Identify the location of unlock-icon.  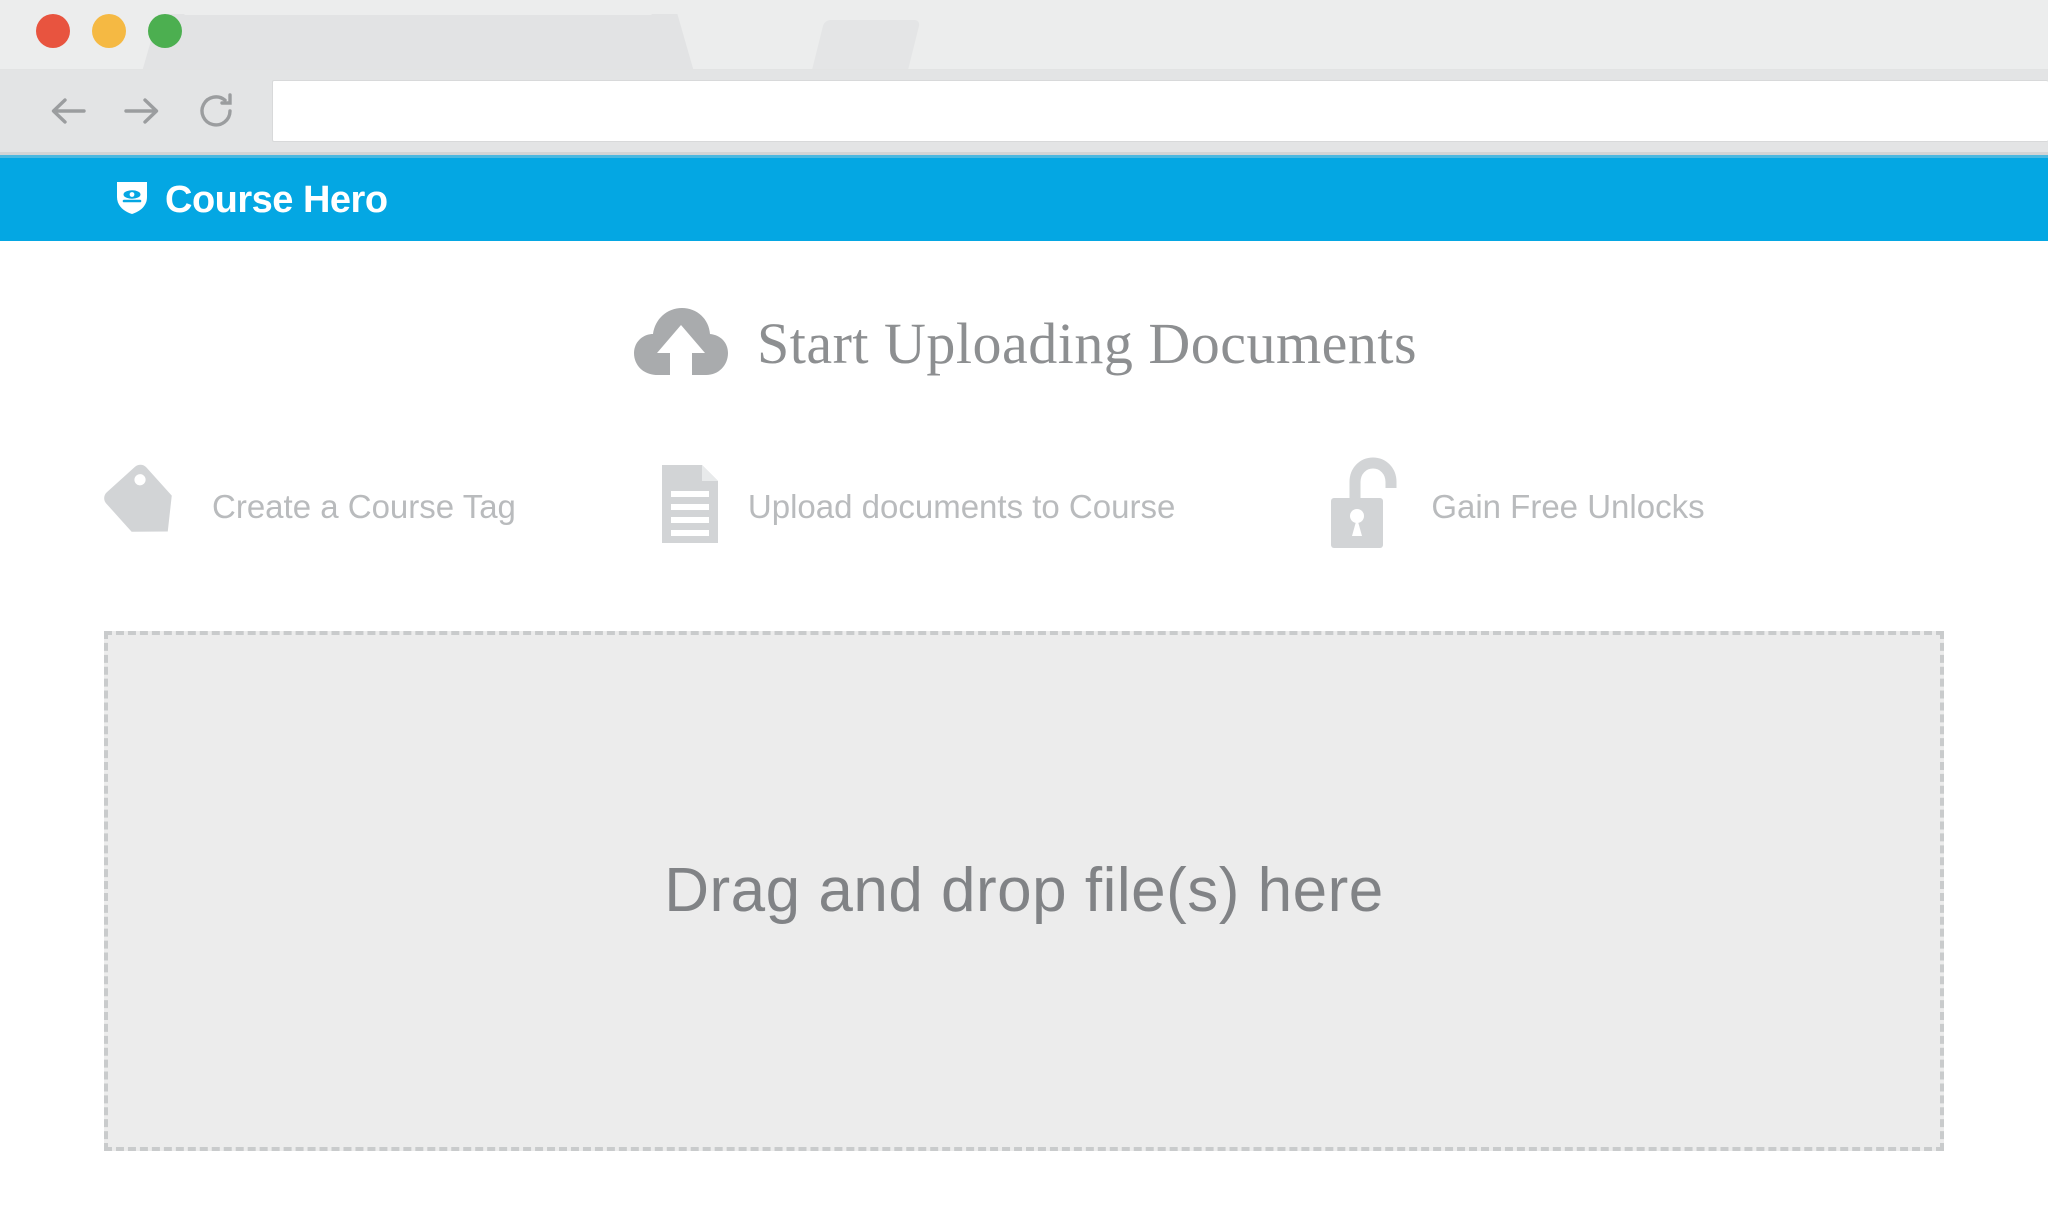
(1366, 506).